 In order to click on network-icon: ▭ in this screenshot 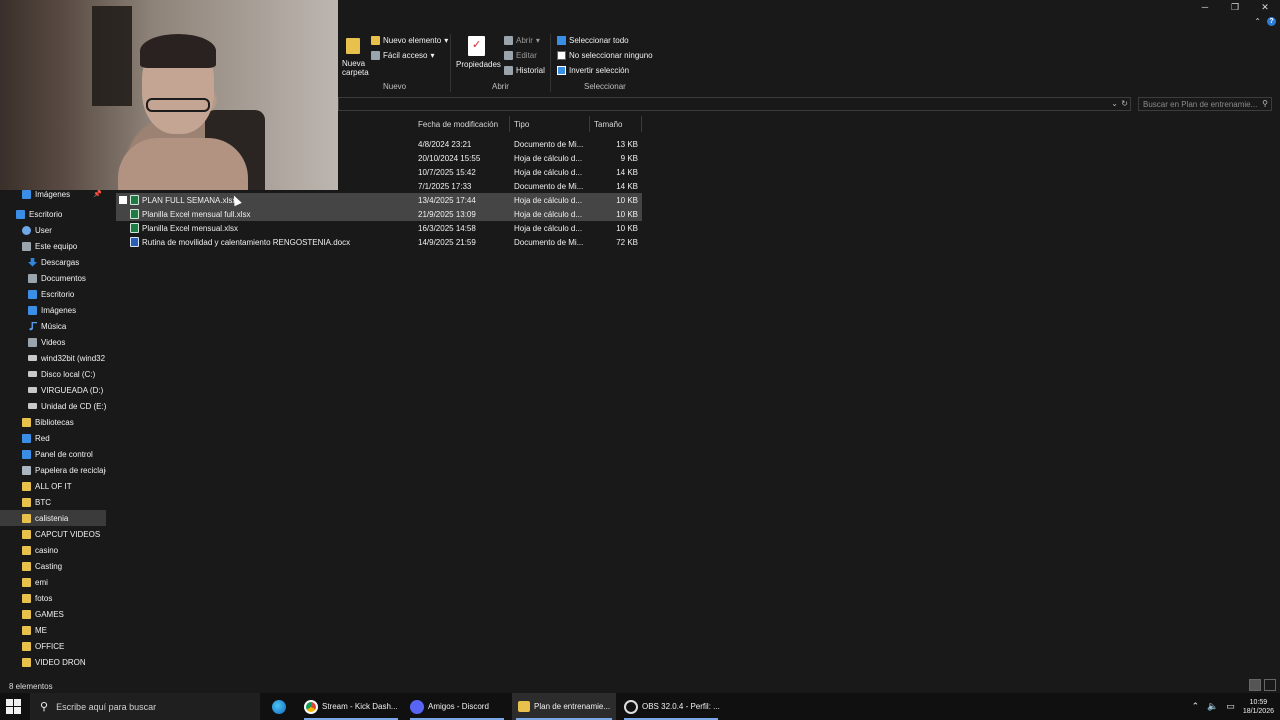, I will do `click(1230, 706)`.